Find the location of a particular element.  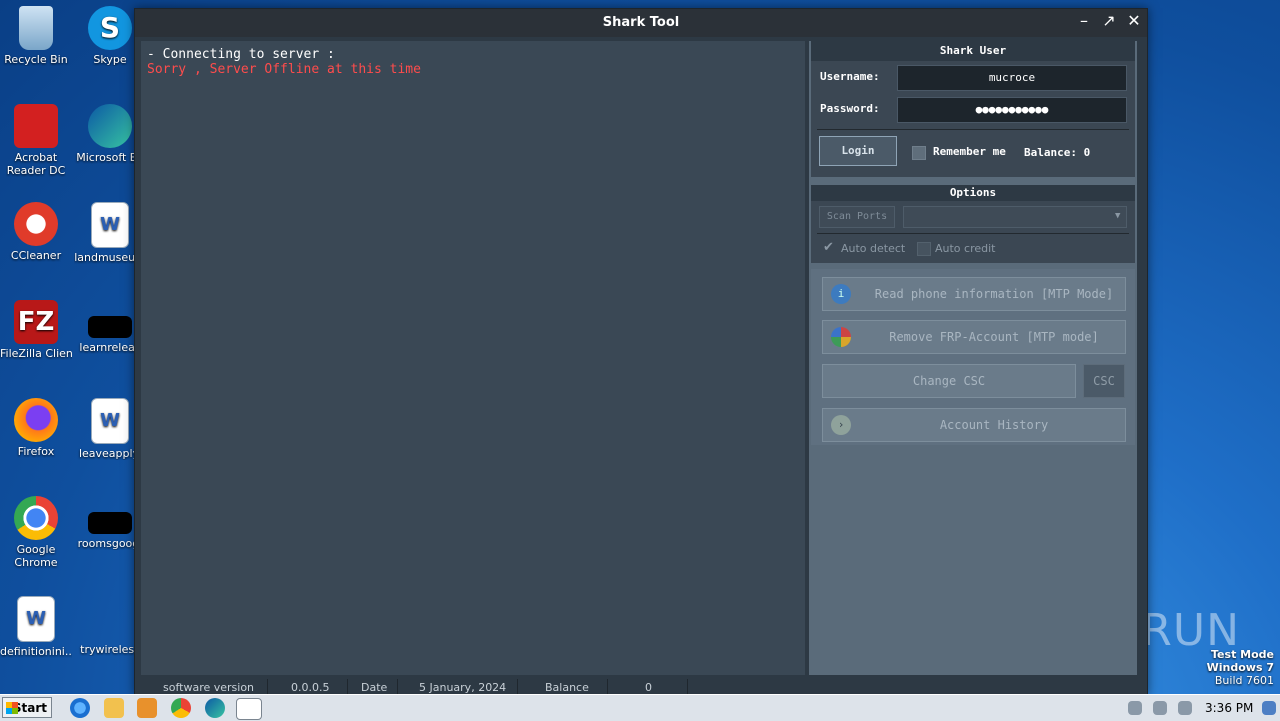

internet-explorer-icon is located at coordinates (80, 708).